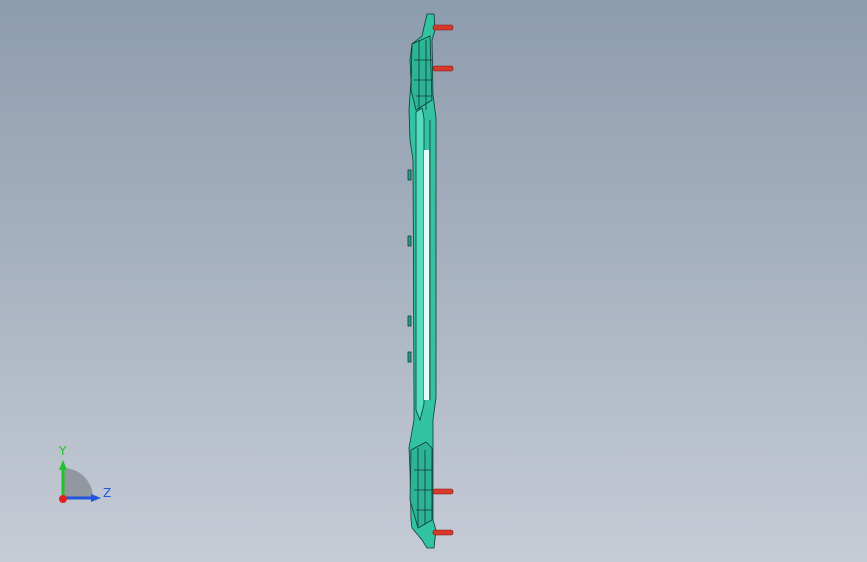 The image size is (867, 562). Describe the element at coordinates (420, 264) in the screenshot. I see `plate-inner-face` at that location.